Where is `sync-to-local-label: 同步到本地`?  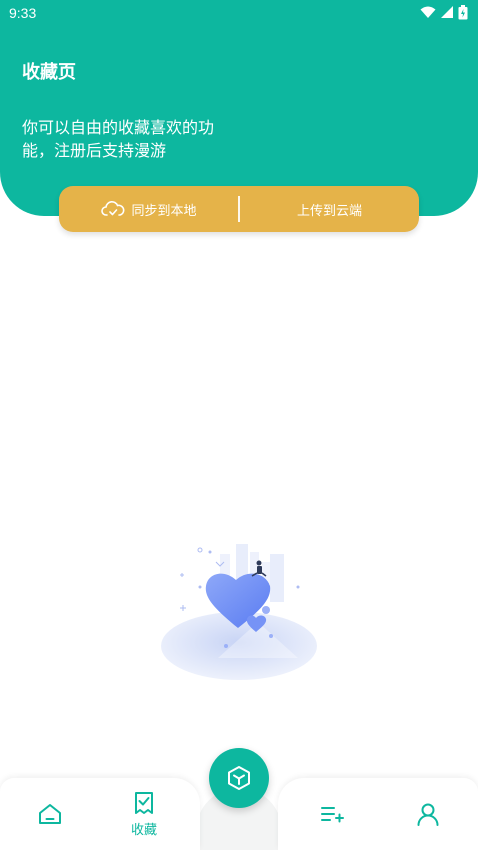
sync-to-local-label: 同步到本地 is located at coordinates (164, 211).